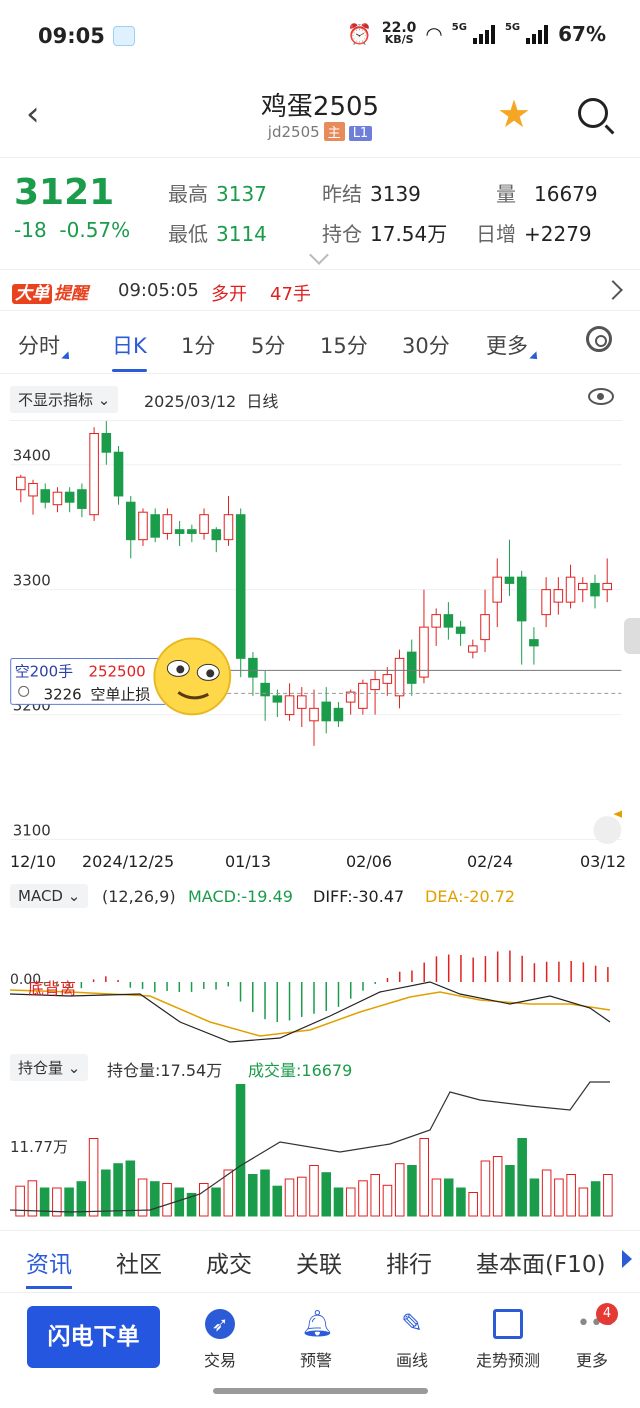 Image resolution: width=640 pixels, height=1408 pixels. Describe the element at coordinates (139, 1262) in the screenshot. I see `tab-community: 社区` at that location.